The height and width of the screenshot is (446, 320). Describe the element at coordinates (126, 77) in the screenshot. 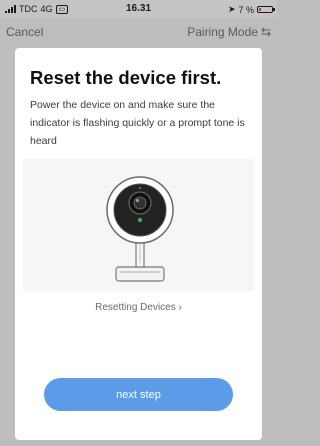

I see `page-title: Reset the device first.` at that location.